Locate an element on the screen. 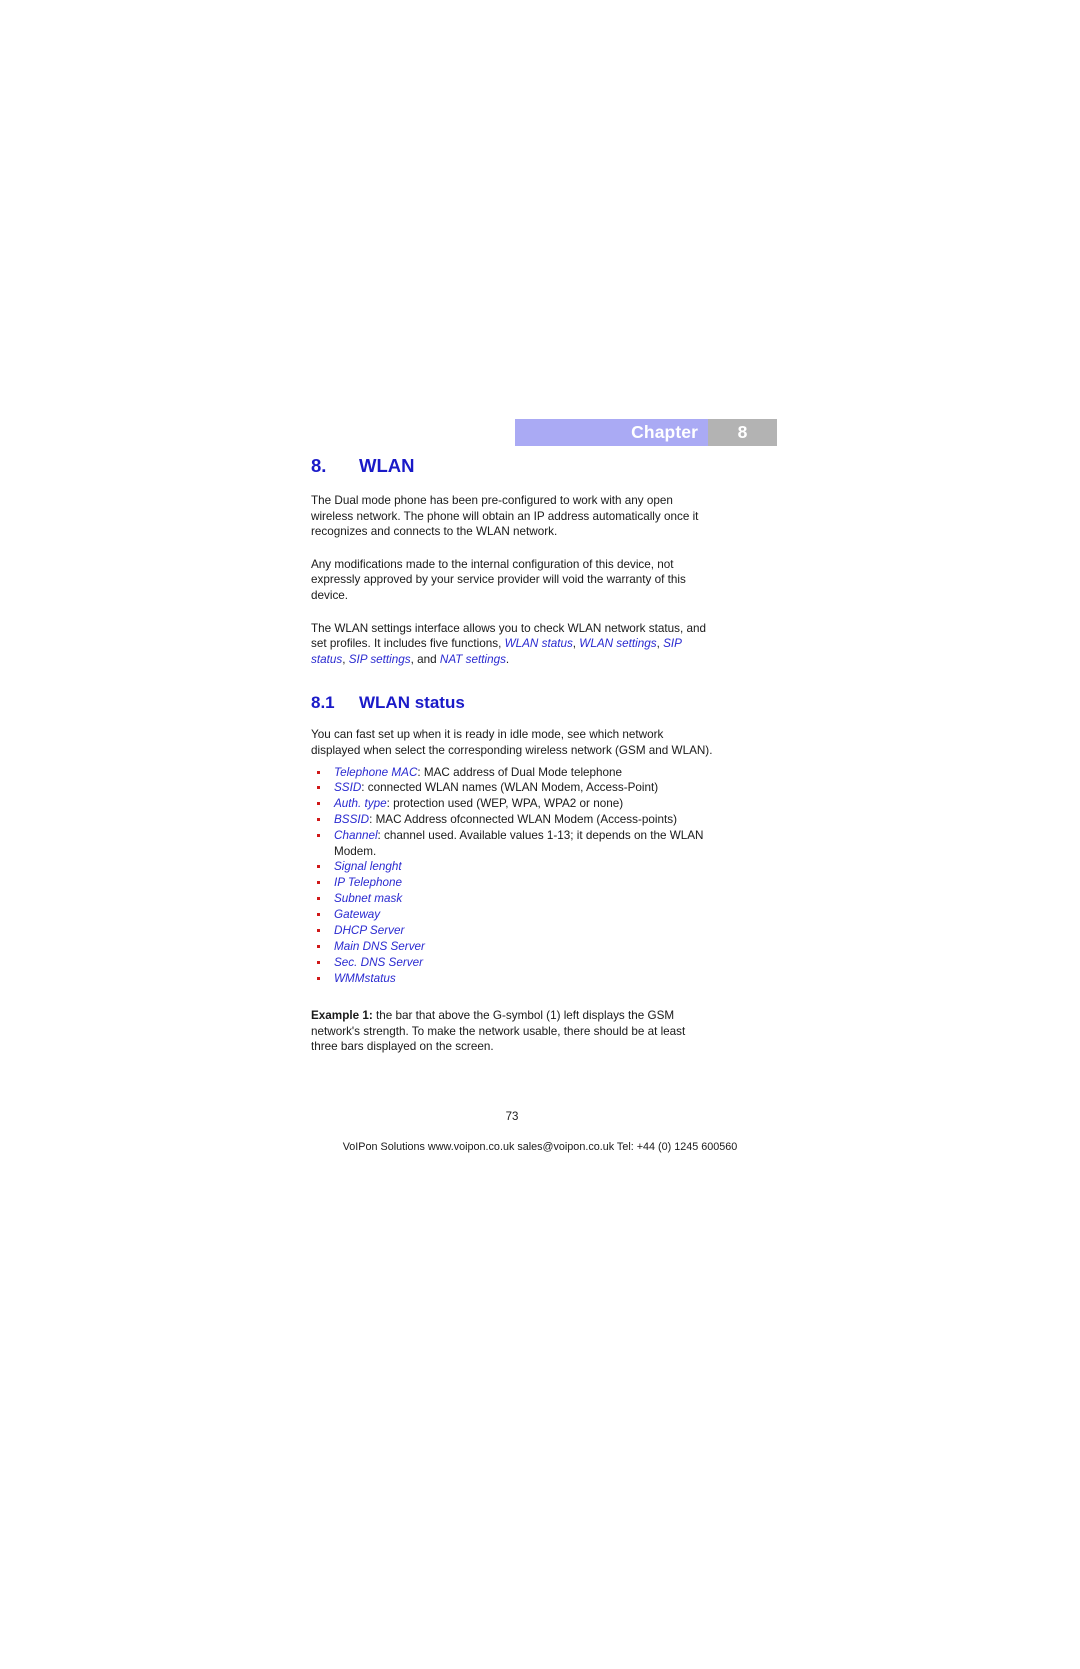 Image resolution: width=1080 pixels, height=1669 pixels. function-wlan-settings: WLAN settings is located at coordinates (618, 644).